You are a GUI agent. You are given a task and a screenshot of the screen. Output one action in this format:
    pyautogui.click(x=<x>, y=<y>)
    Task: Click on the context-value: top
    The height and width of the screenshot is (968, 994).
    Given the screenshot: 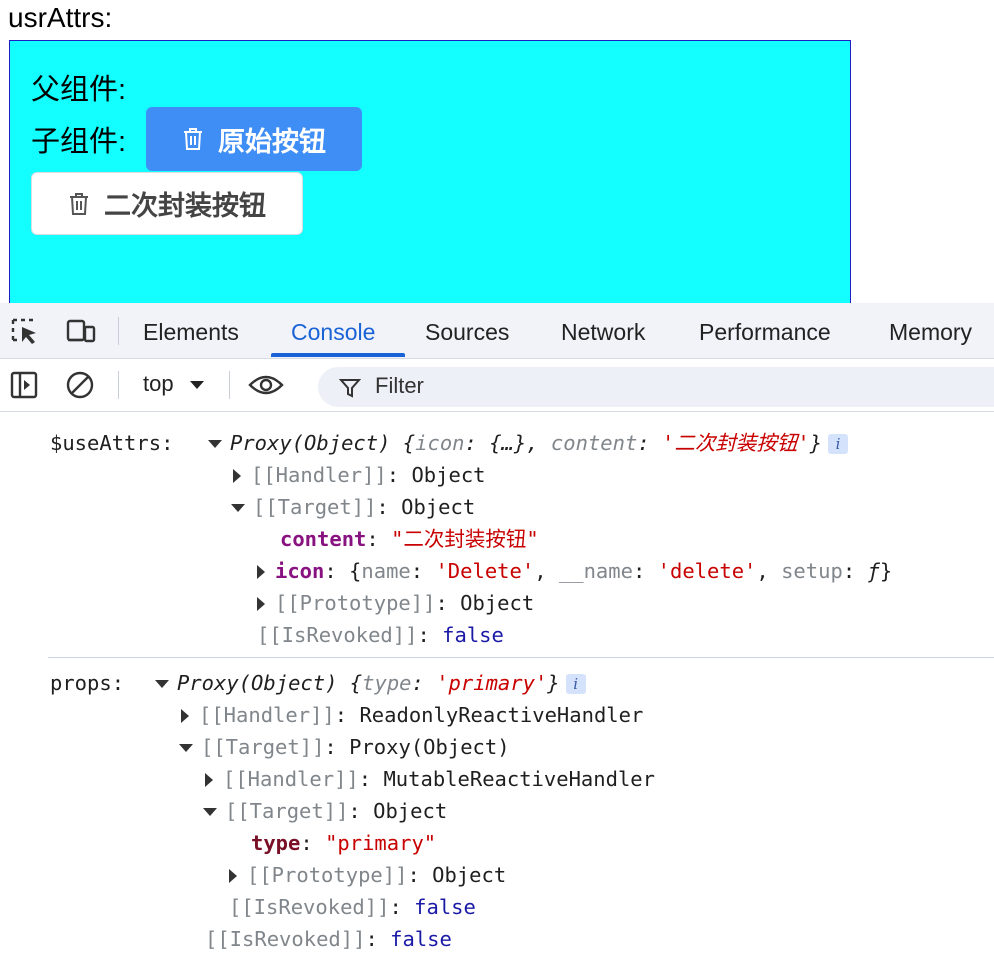 What is the action you would take?
    pyautogui.click(x=158, y=383)
    